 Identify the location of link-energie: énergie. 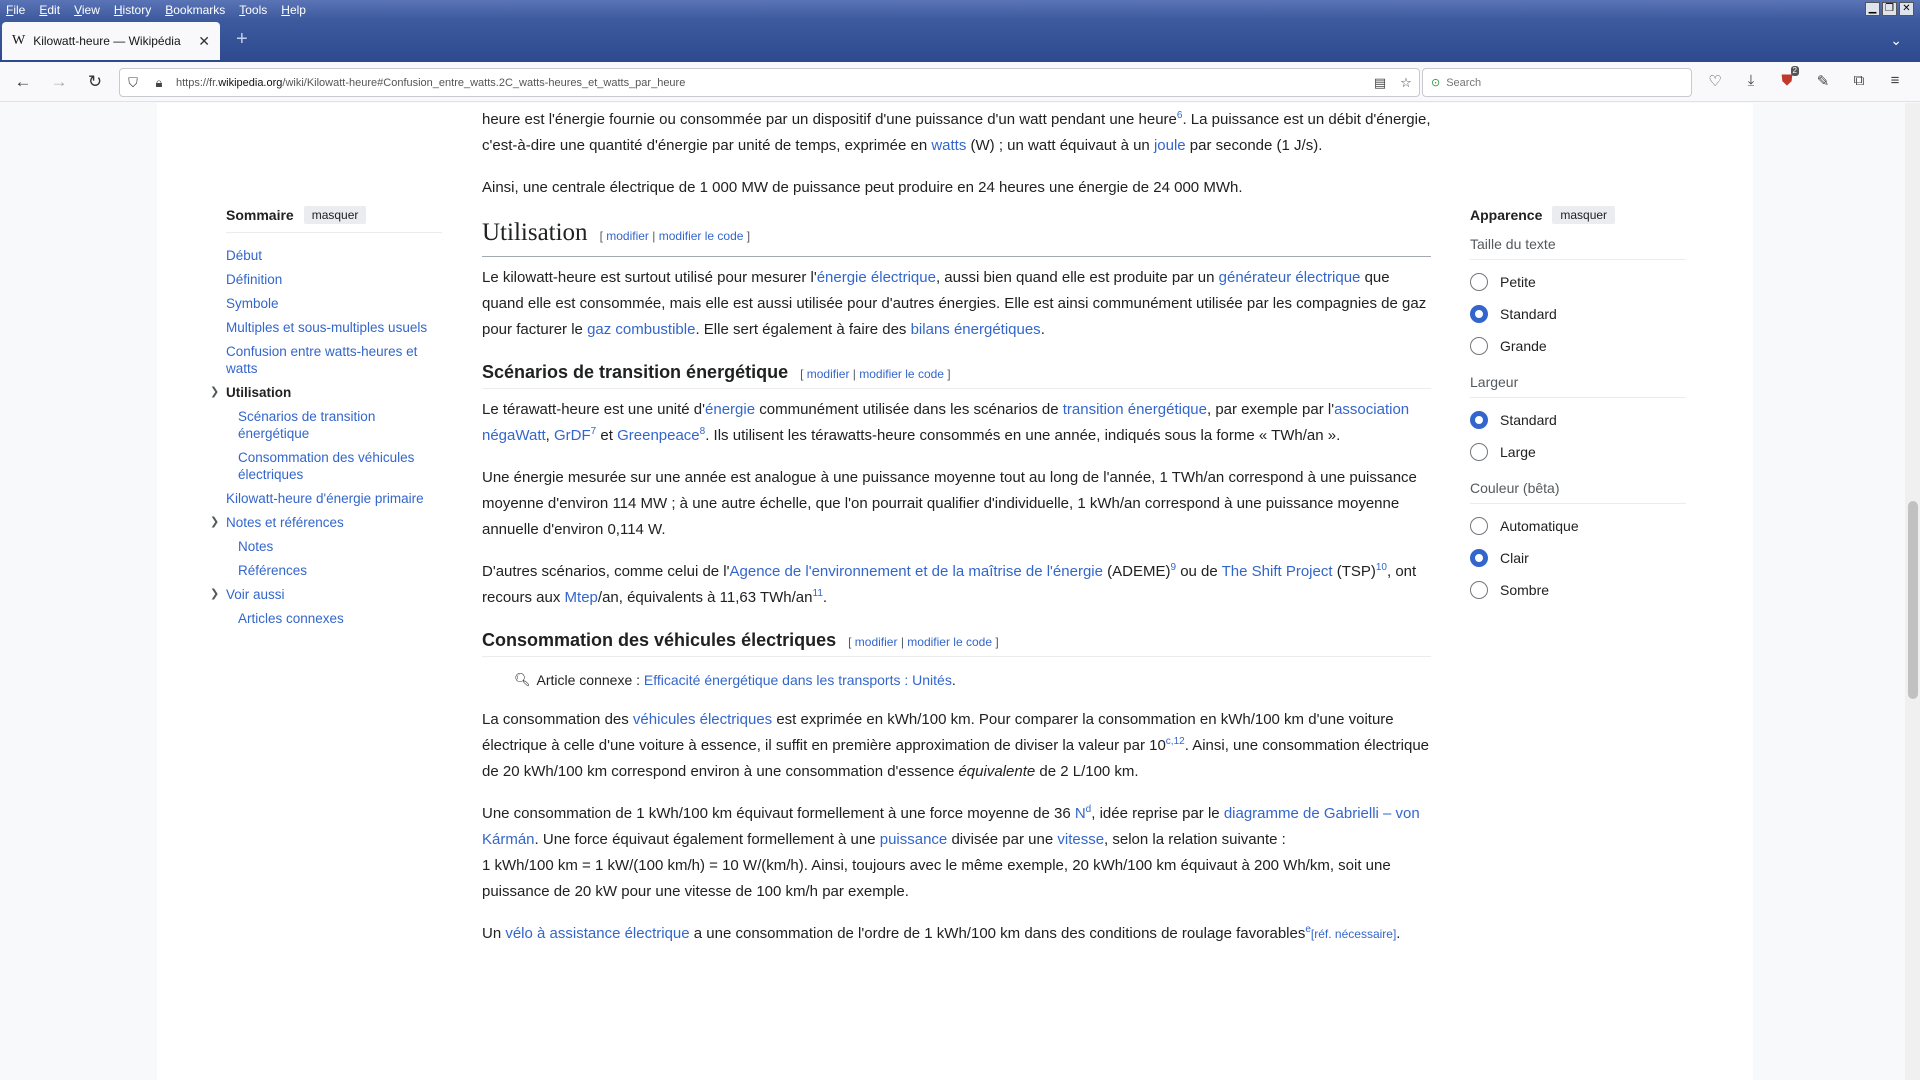
(730, 409).